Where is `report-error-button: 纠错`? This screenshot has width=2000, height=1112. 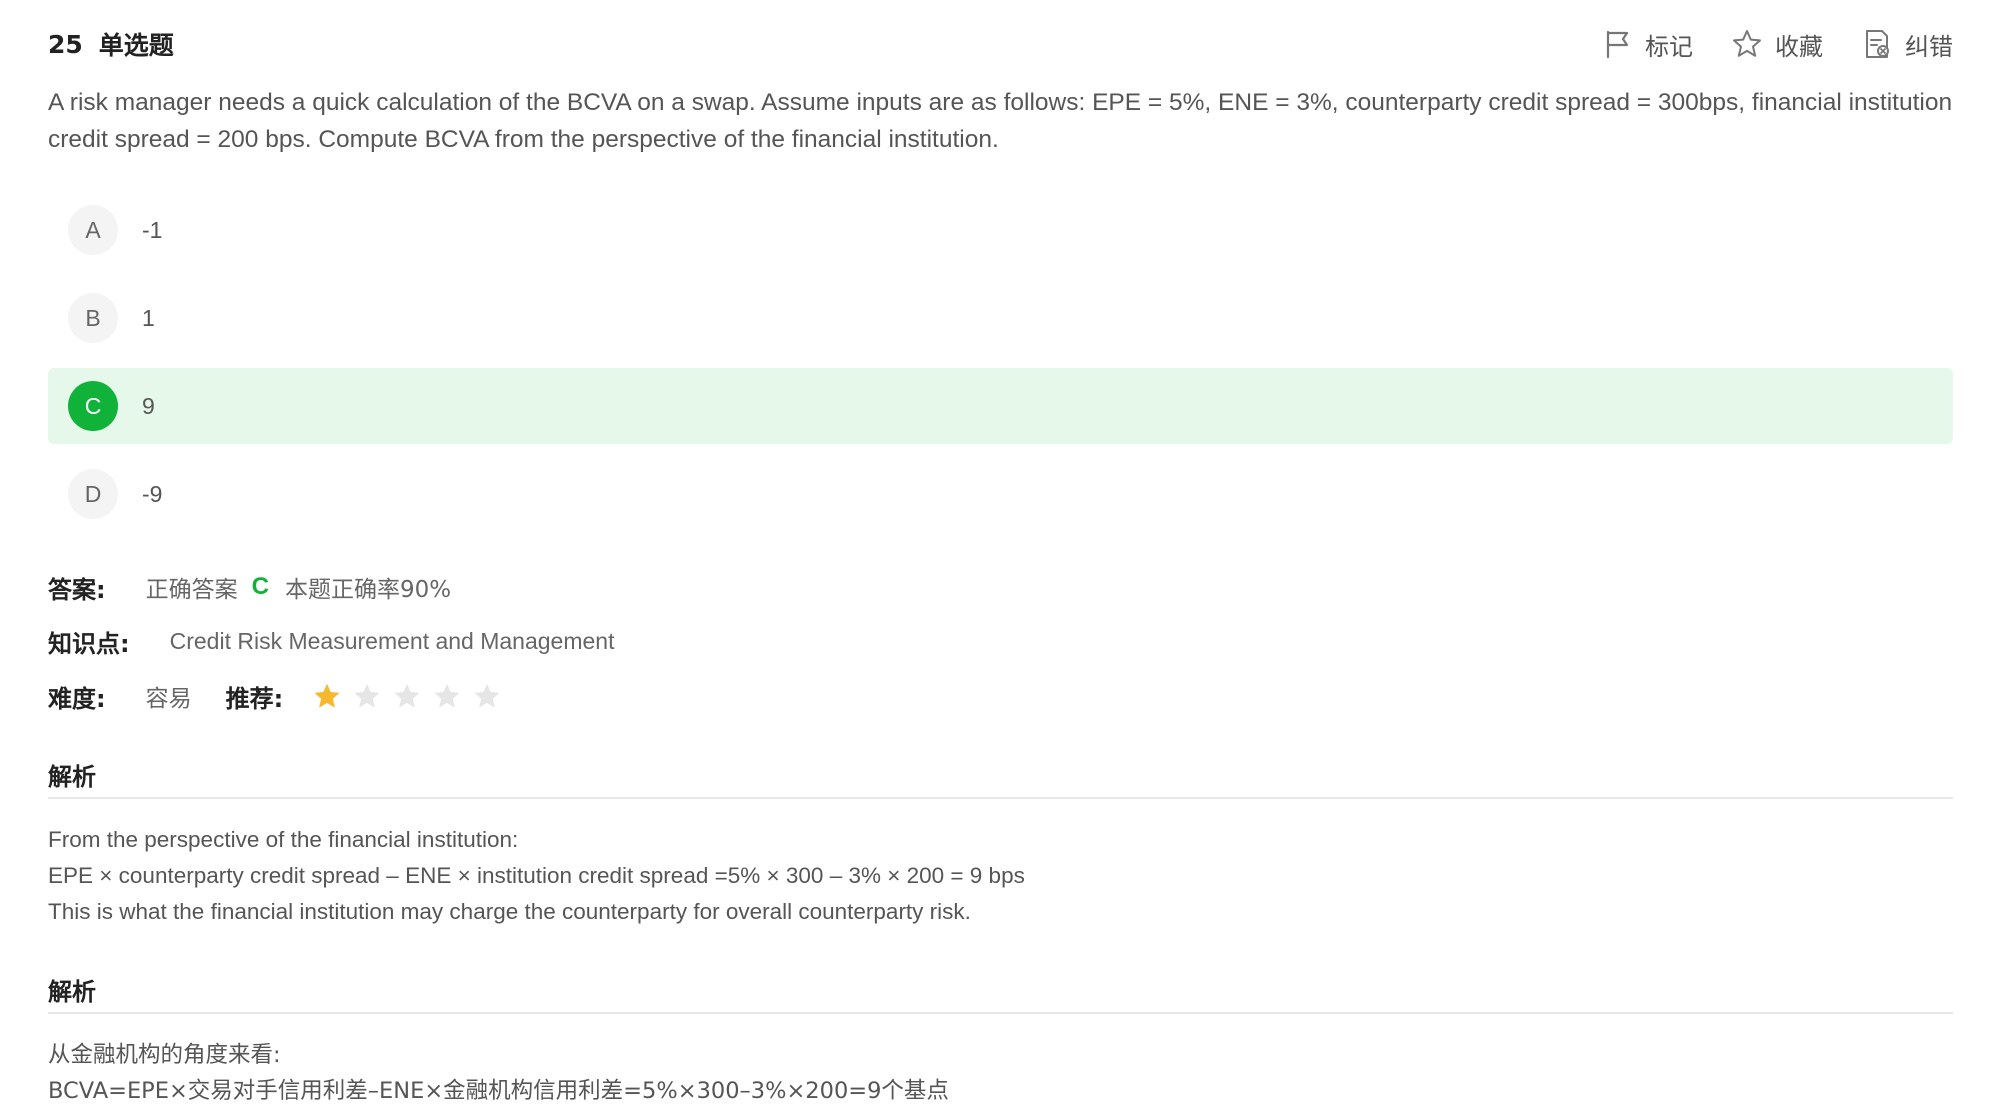 report-error-button: 纠错 is located at coordinates (1907, 44).